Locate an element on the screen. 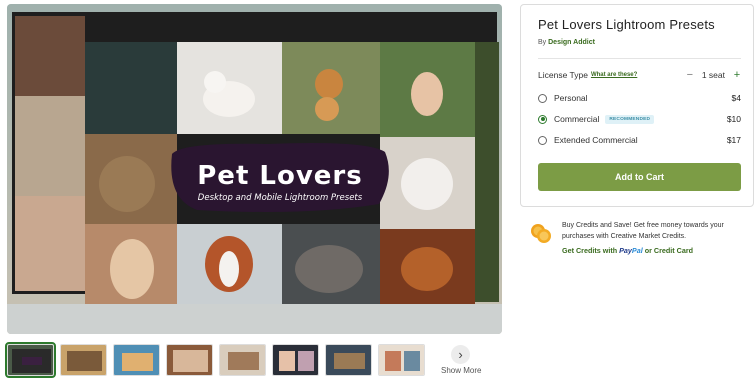  seat-quantity-value: 1 seat is located at coordinates (713, 75).